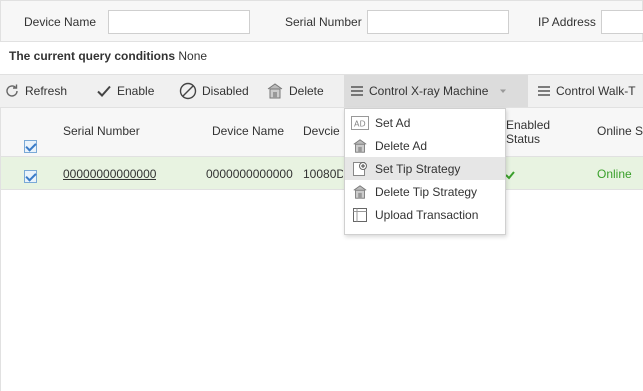  What do you see at coordinates (60, 22) in the screenshot?
I see `device-name-label: Device Name` at bounding box center [60, 22].